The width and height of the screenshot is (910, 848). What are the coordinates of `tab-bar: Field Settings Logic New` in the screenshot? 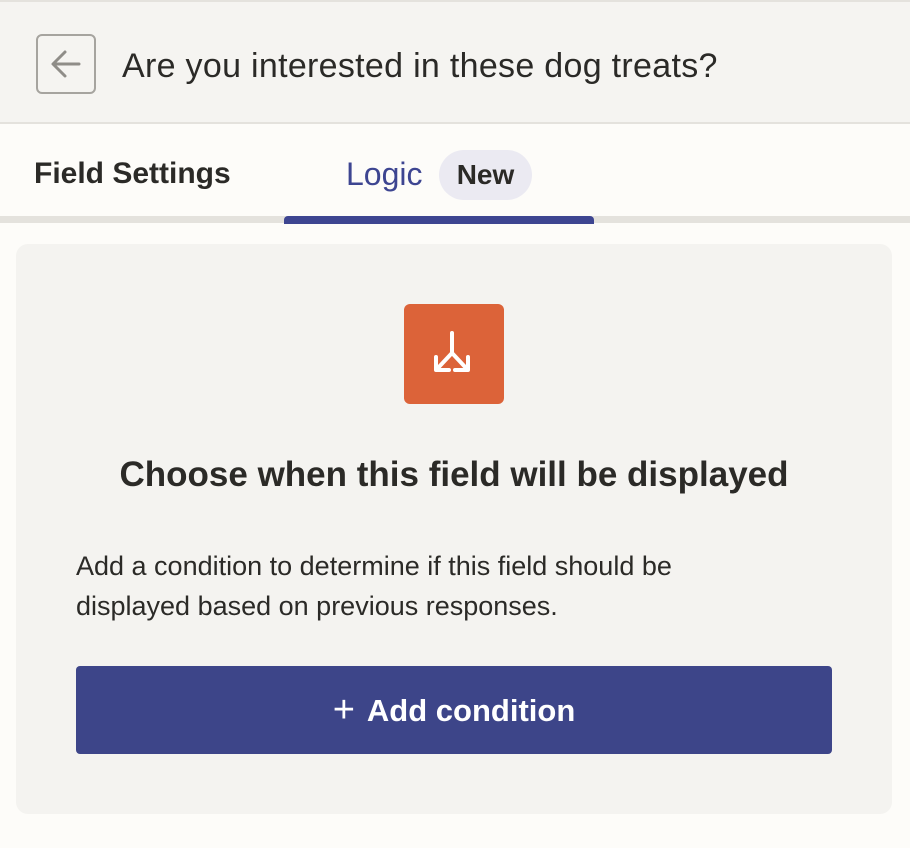 It's located at (455, 174).